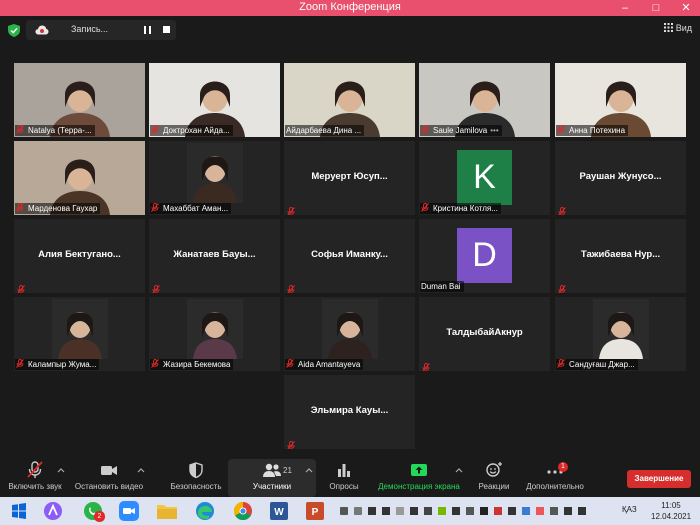 The image size is (700, 525). Describe the element at coordinates (620, 100) in the screenshot. I see `participant-tile: Анна Потехина` at that location.